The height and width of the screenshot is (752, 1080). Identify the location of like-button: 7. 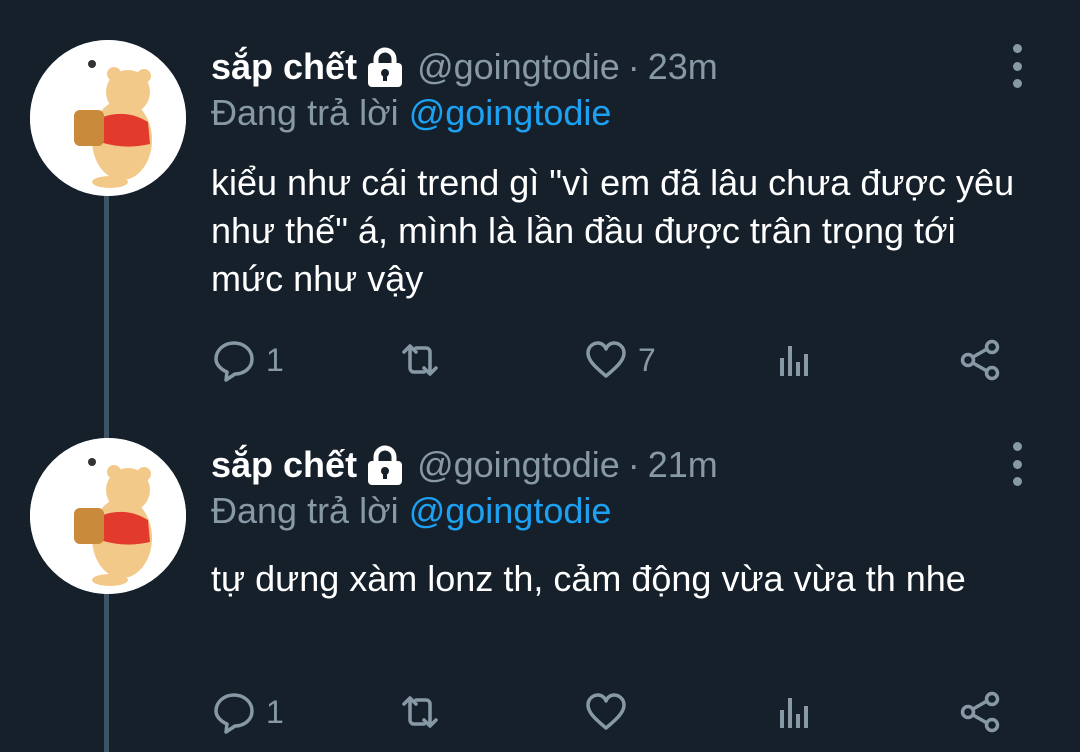
(620, 360).